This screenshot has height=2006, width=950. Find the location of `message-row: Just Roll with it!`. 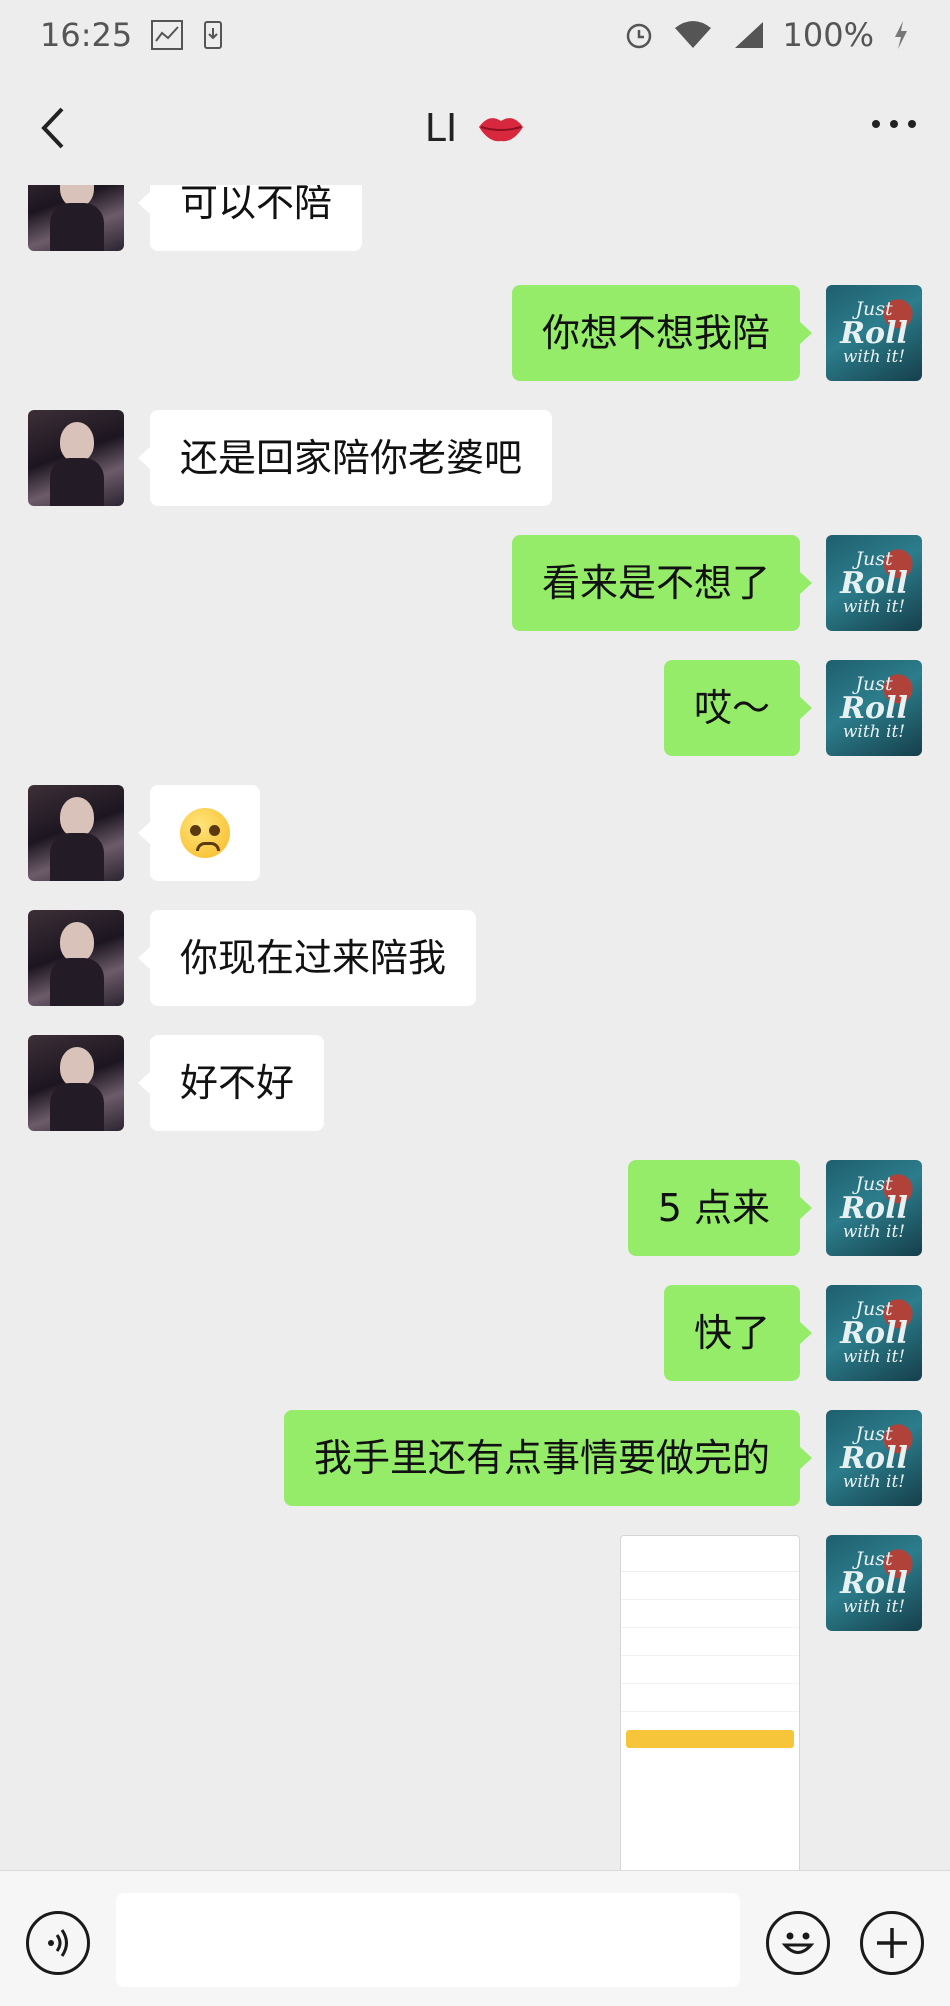

message-row: Just Roll with it! is located at coordinates (771, 1702).